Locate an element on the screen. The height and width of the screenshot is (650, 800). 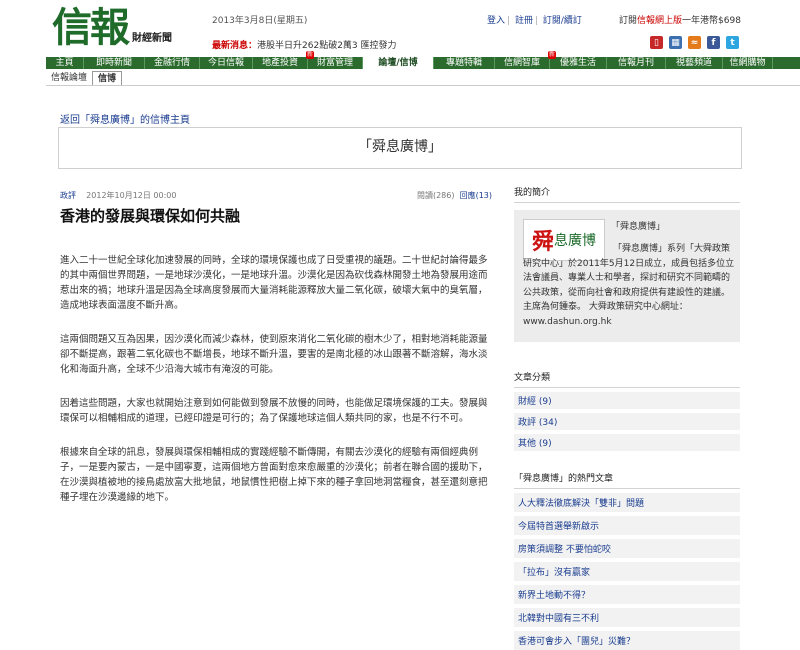
promo-product: 信報網上版 is located at coordinates (660, 21).